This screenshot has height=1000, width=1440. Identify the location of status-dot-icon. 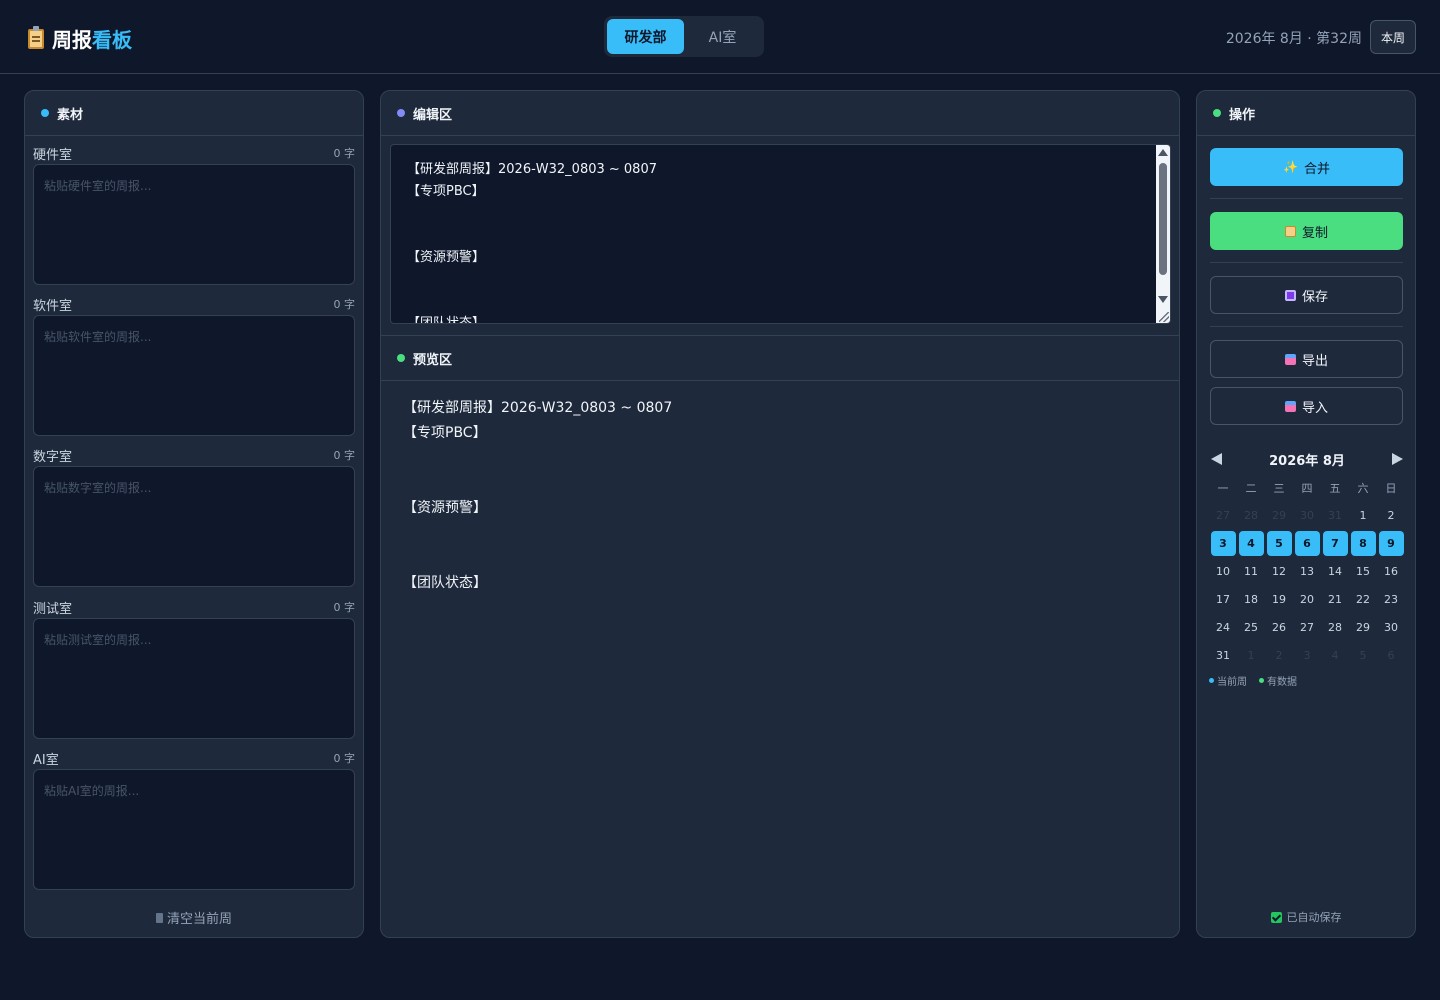
(1217, 113).